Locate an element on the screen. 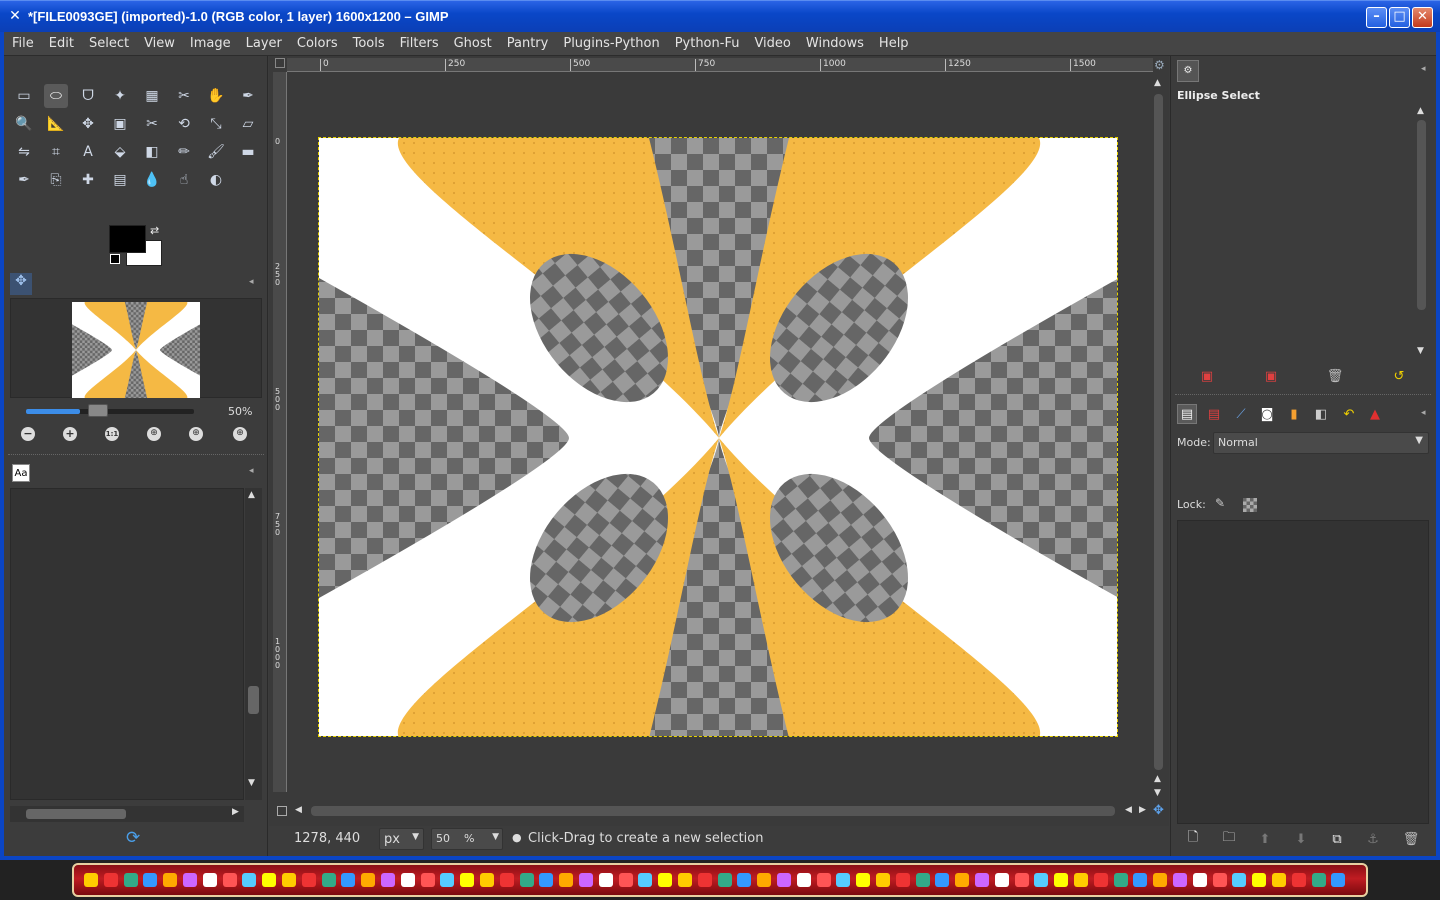  save-options-icon: ▣ is located at coordinates (1207, 376).